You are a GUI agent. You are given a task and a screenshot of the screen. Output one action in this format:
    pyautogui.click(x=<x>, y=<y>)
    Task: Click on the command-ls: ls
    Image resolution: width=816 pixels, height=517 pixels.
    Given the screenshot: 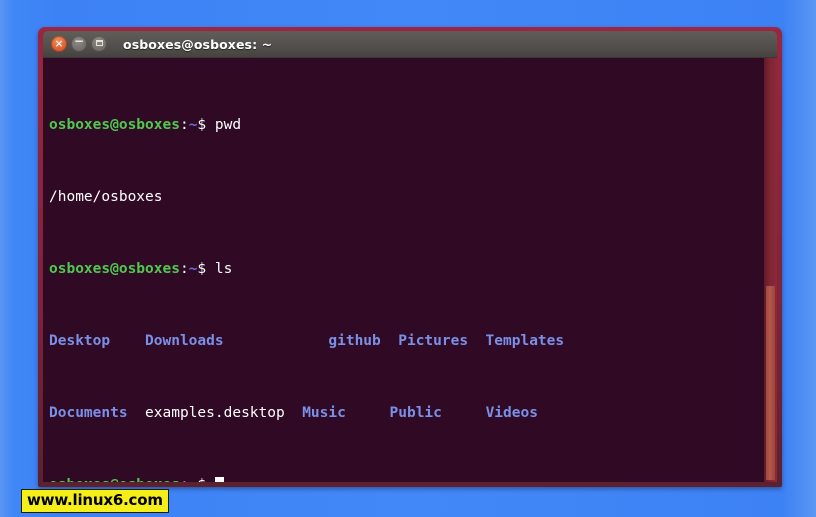 What is the action you would take?
    pyautogui.click(x=219, y=269)
    